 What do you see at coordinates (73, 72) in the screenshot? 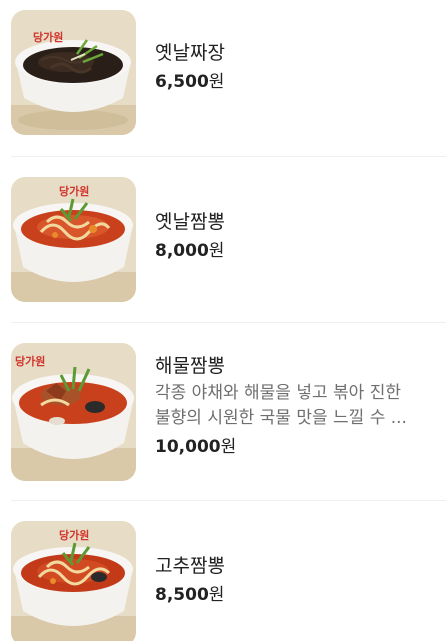
I see `food-photo-jjajang: 당가원` at bounding box center [73, 72].